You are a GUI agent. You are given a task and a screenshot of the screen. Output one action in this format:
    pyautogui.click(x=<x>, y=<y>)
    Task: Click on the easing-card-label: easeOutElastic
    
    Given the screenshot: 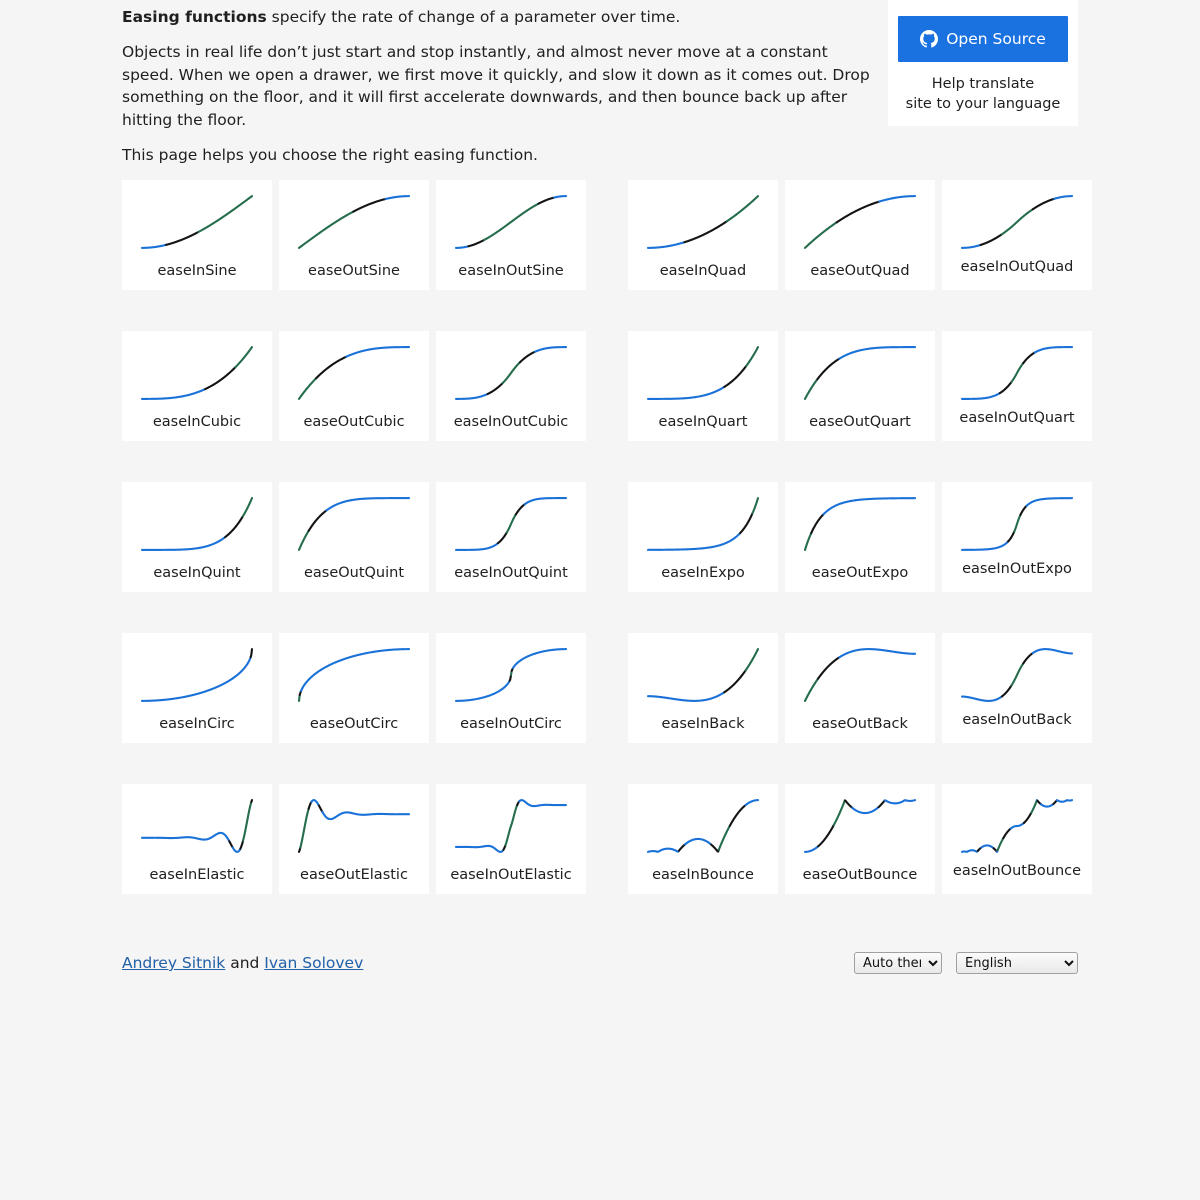 What is the action you would take?
    pyautogui.click(x=354, y=875)
    